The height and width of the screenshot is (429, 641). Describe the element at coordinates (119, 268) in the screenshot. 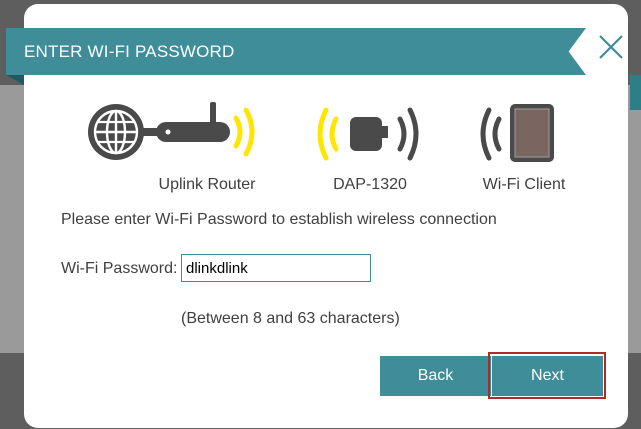

I see `password-label: Wi-Fi Password:` at that location.